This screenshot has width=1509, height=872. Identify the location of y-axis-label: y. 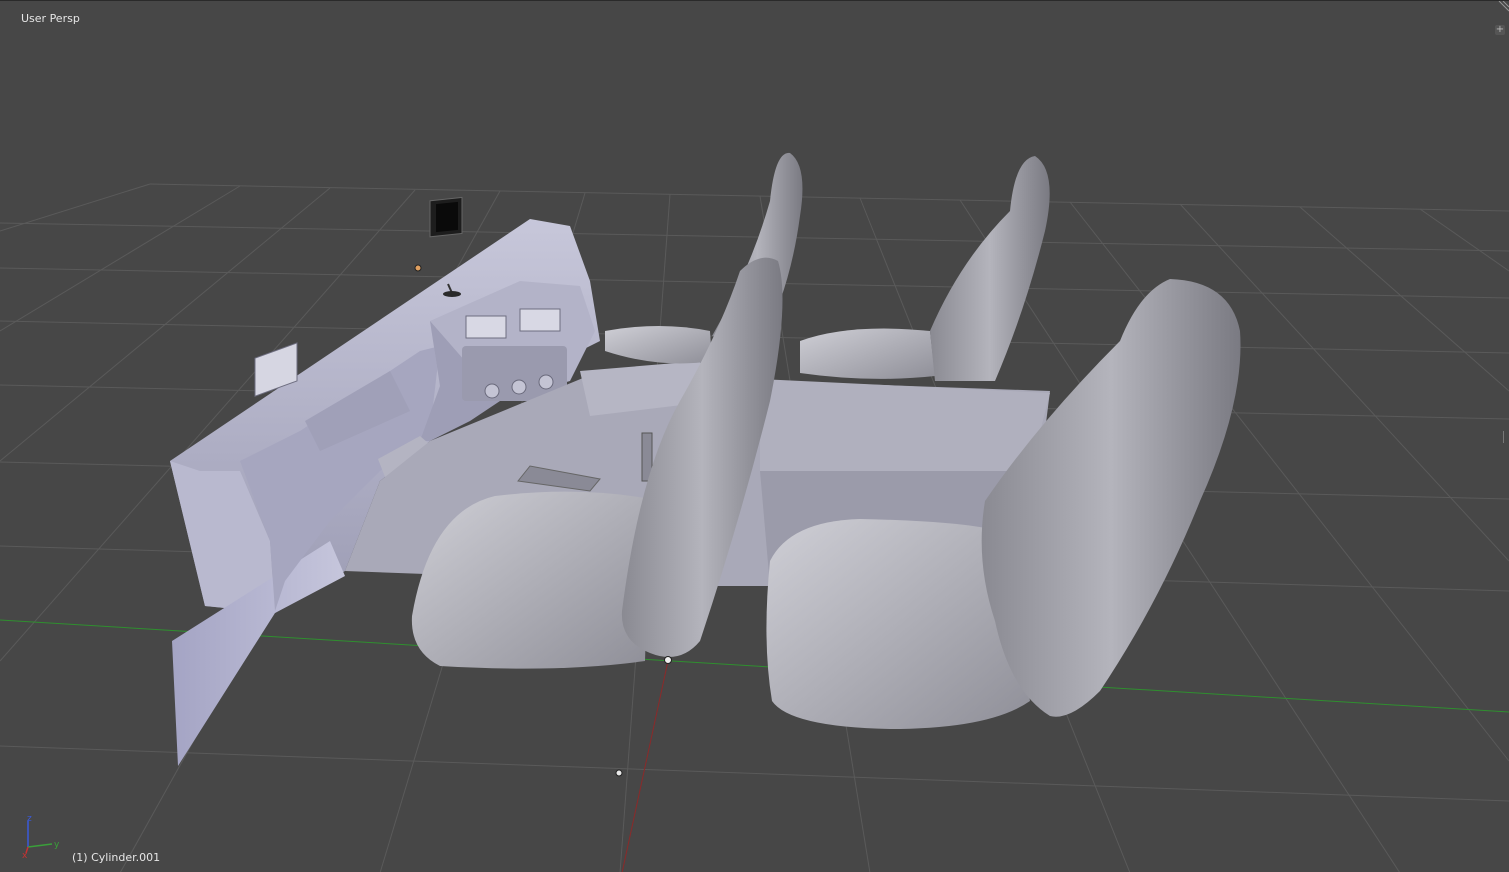
(57, 845).